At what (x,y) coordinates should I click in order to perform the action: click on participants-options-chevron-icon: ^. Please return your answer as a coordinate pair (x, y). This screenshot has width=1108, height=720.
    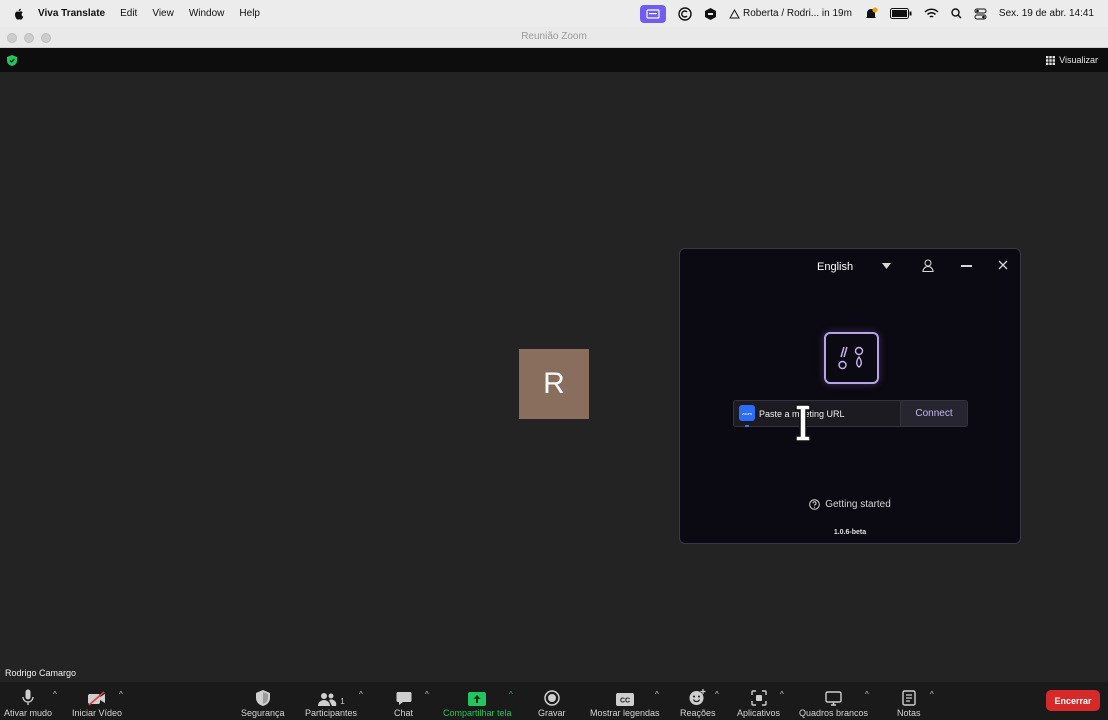
    Looking at the image, I should click on (361, 694).